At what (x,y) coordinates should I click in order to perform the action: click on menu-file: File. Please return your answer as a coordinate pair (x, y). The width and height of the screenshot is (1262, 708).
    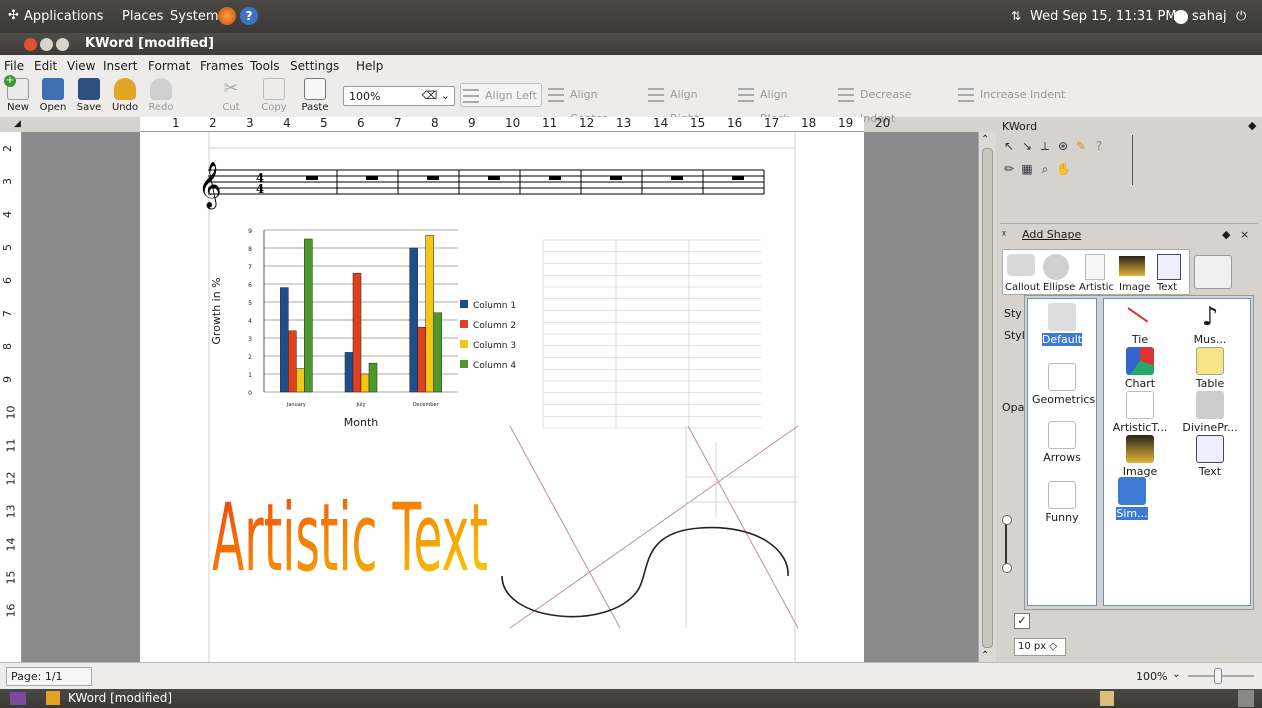
    Looking at the image, I should click on (14, 66).